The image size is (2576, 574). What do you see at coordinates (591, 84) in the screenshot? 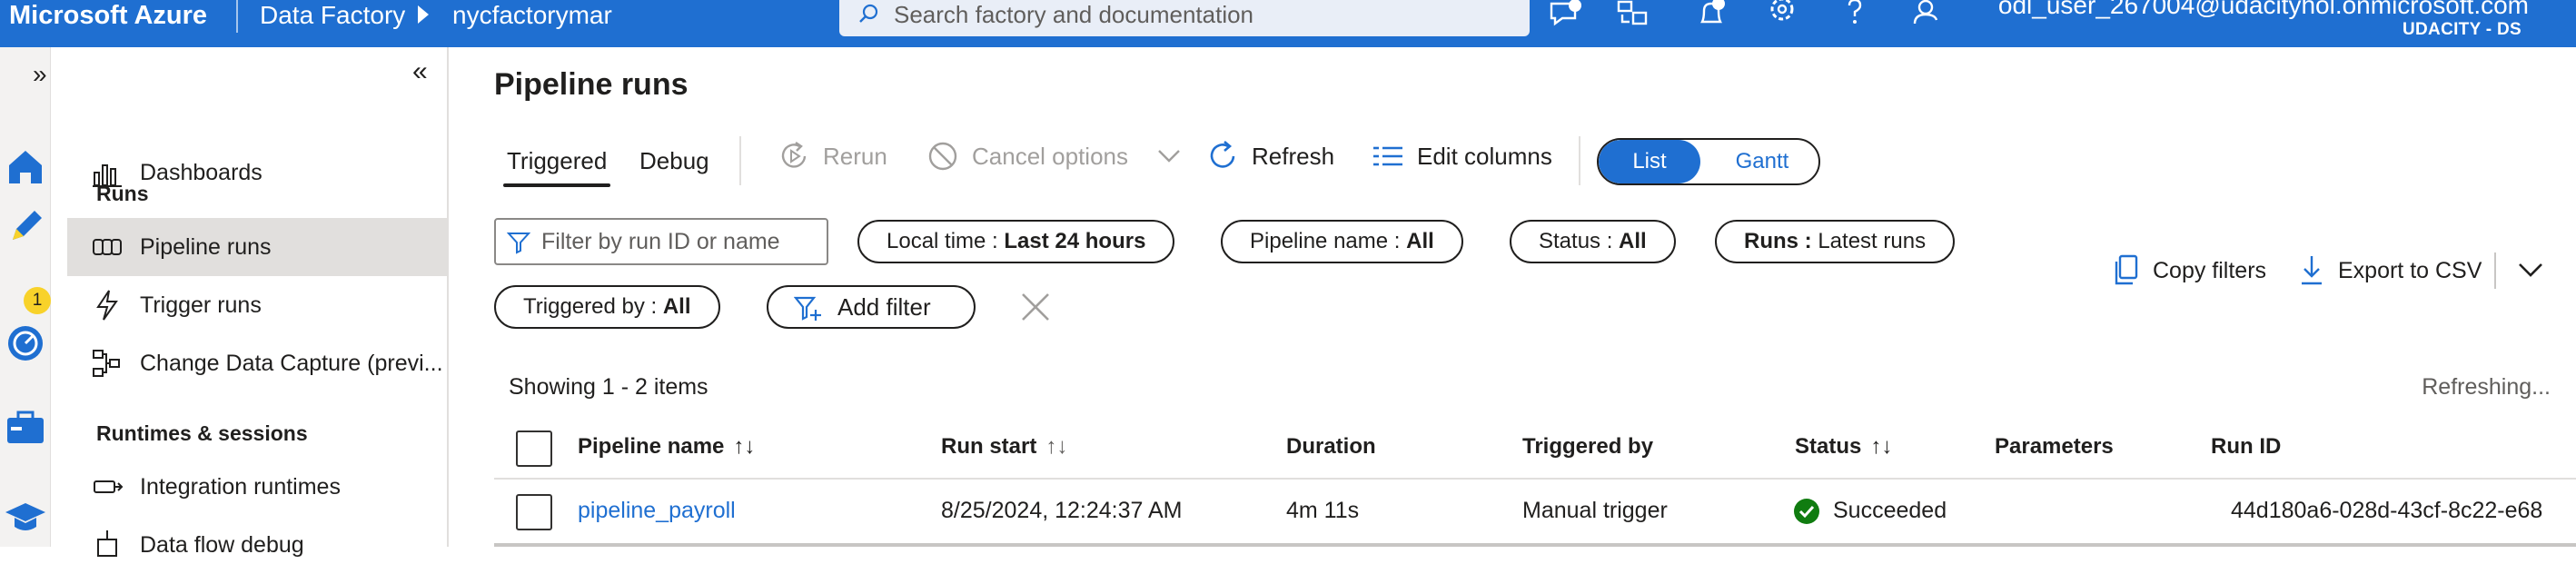
I see `page-title: Pipeline runs` at bounding box center [591, 84].